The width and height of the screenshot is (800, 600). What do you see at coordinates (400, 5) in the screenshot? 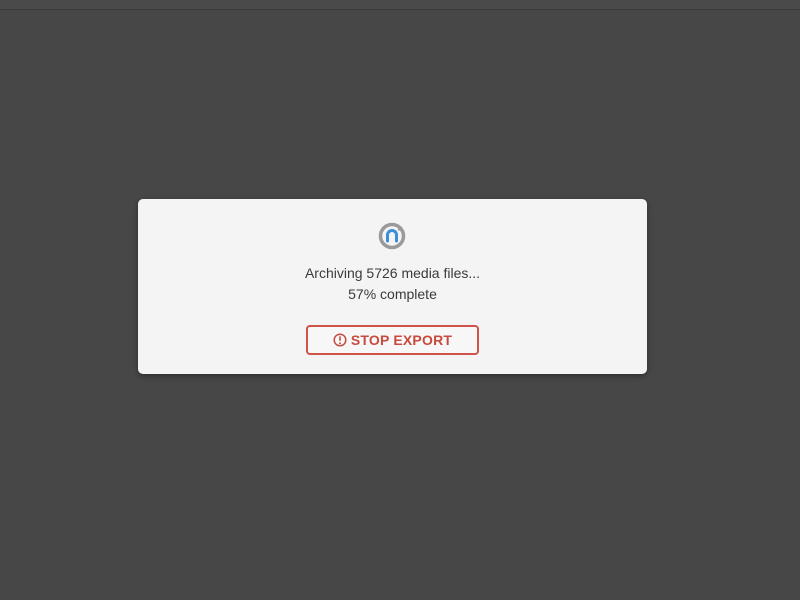
I see `top-bar` at bounding box center [400, 5].